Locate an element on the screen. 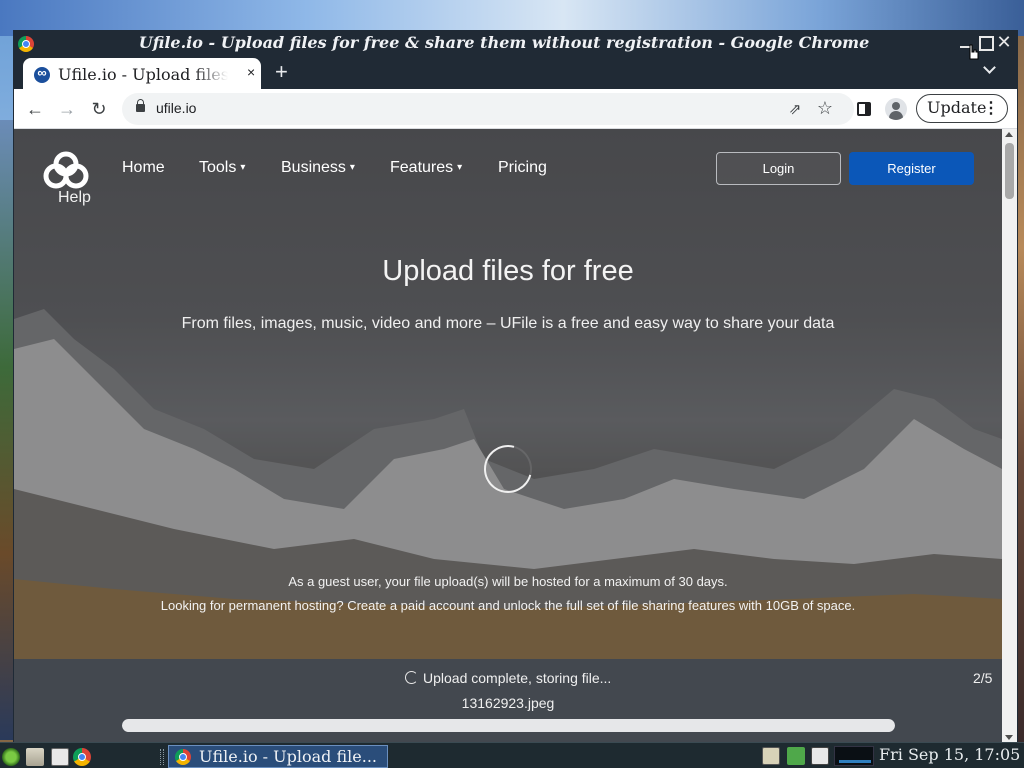 The image size is (1024, 768). tray-keyring-icon is located at coordinates (771, 756).